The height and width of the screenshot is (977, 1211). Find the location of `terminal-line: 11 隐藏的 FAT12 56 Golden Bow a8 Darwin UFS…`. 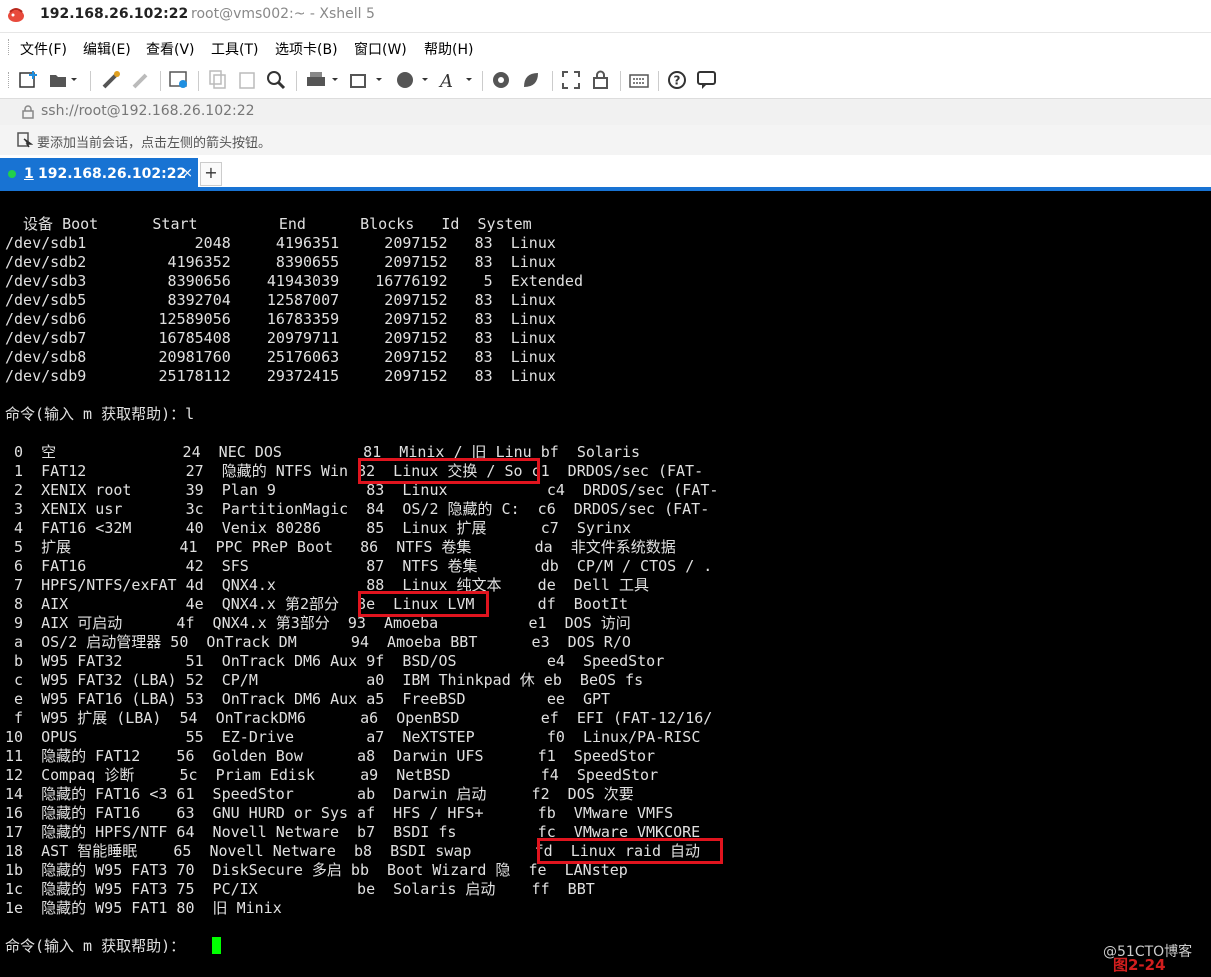

terminal-line: 11 隐藏的 FAT12 56 Golden Bow a8 Darwin UFS… is located at coordinates (330, 756).